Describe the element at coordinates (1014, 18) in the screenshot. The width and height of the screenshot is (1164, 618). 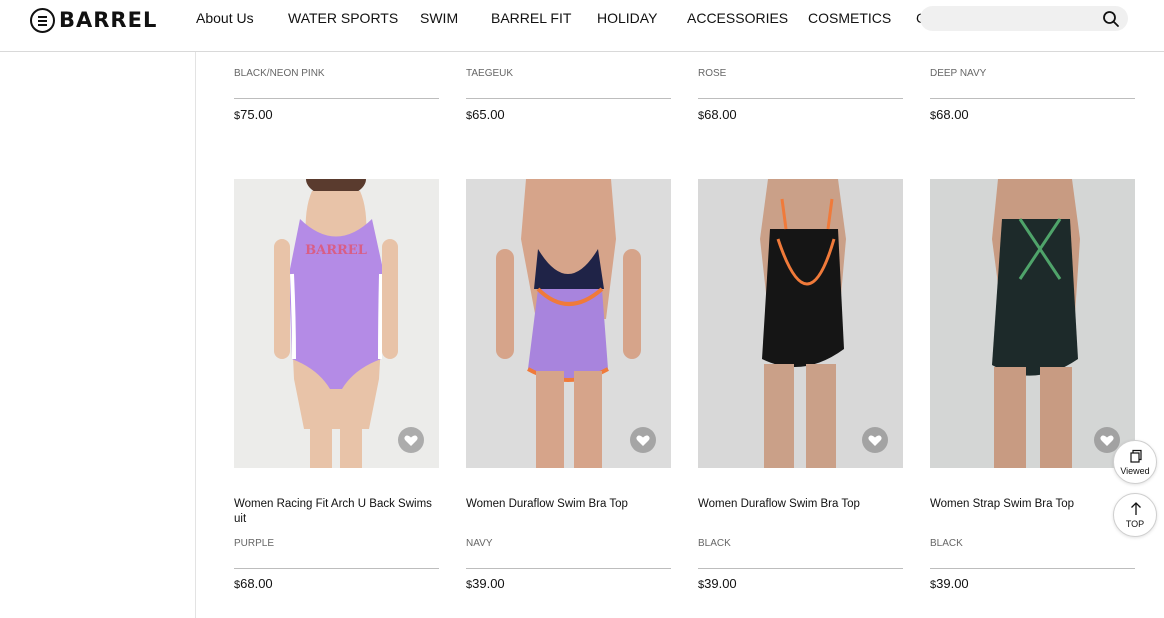
I see `search-input` at that location.